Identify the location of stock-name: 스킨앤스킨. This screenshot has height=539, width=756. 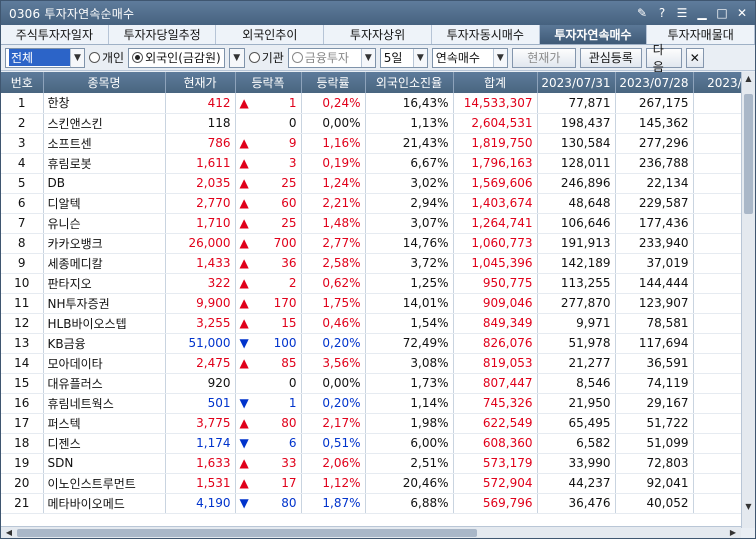
(104, 123).